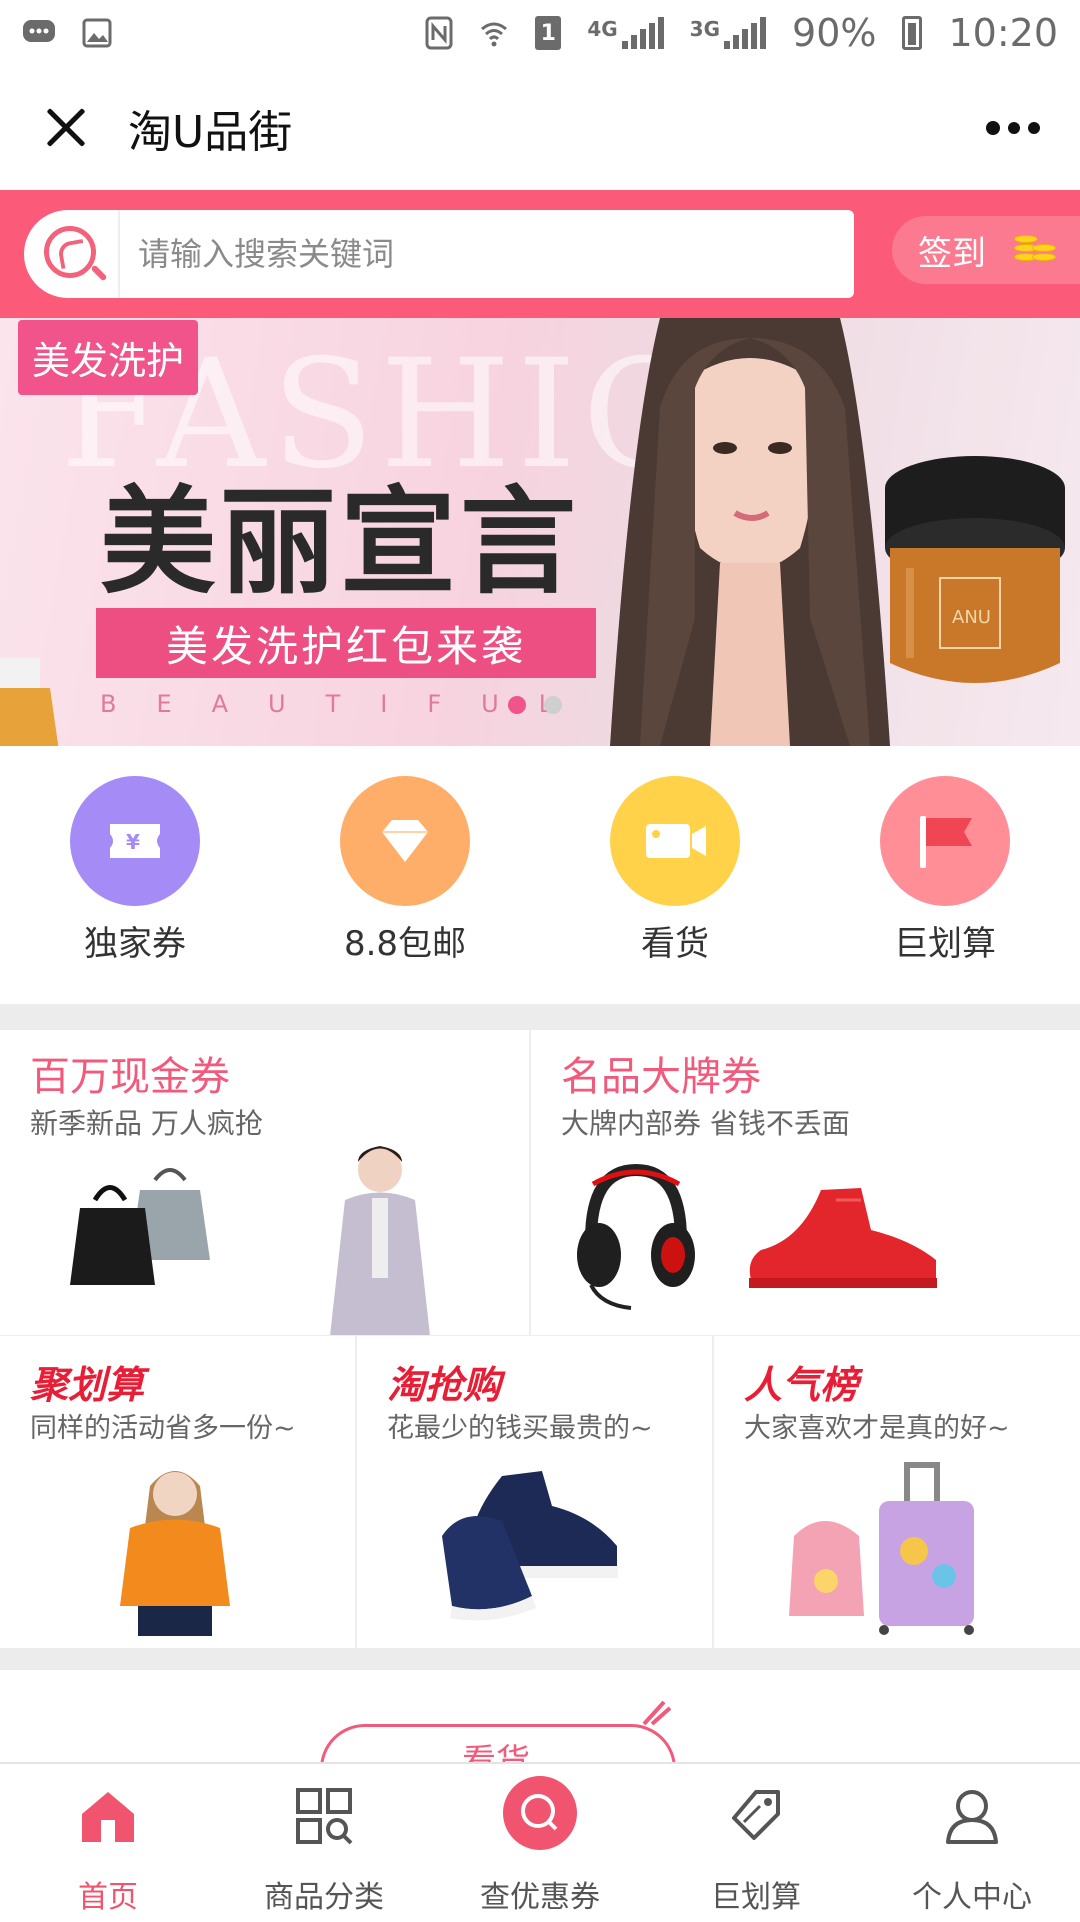  Describe the element at coordinates (675, 944) in the screenshot. I see `quick-entry-label: 看货` at that location.